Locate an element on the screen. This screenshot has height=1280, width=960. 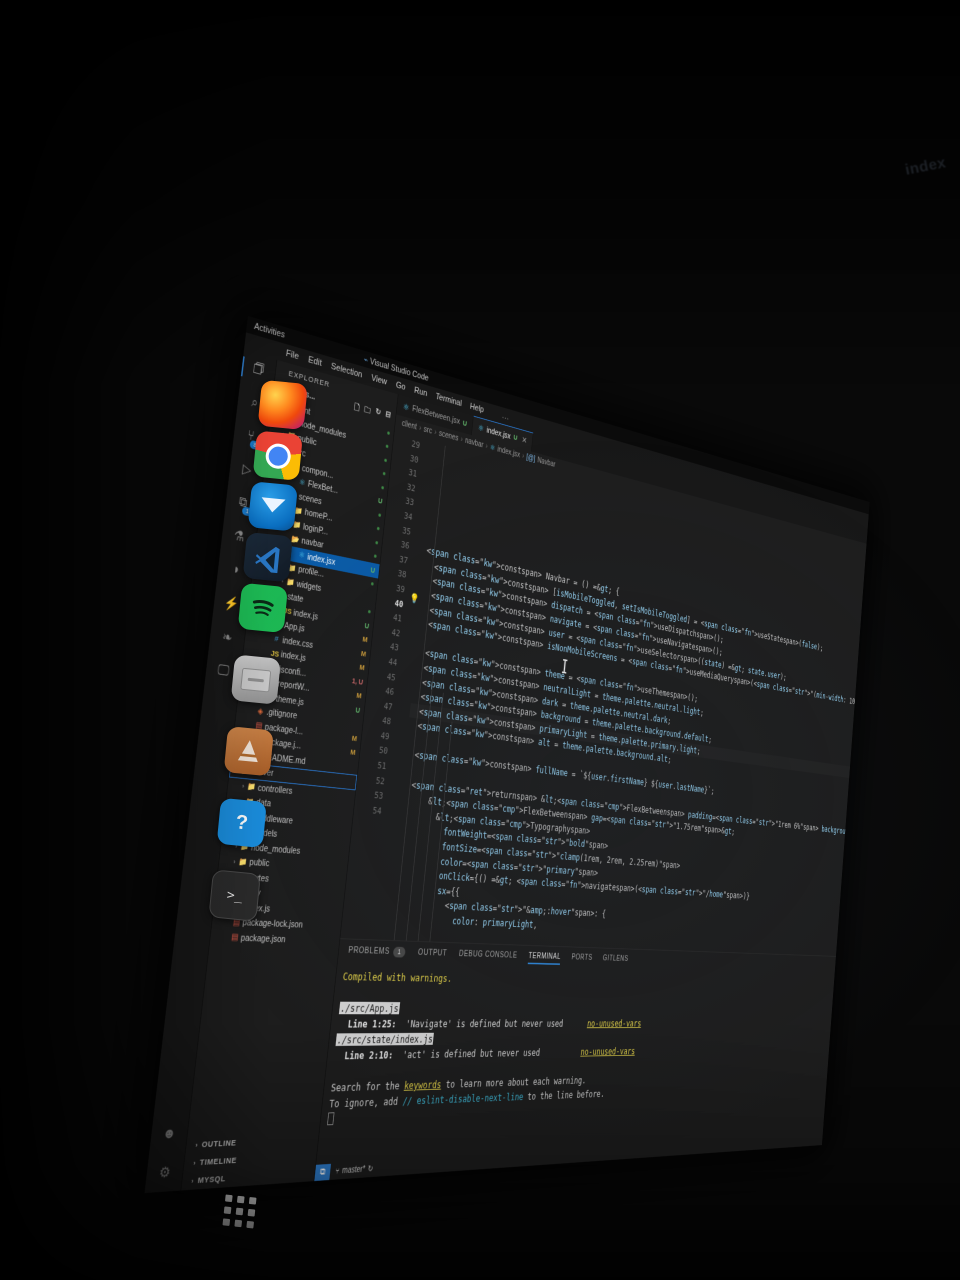
terminal-footer-a-pre: Search for the is located at coordinates (367, 1086).